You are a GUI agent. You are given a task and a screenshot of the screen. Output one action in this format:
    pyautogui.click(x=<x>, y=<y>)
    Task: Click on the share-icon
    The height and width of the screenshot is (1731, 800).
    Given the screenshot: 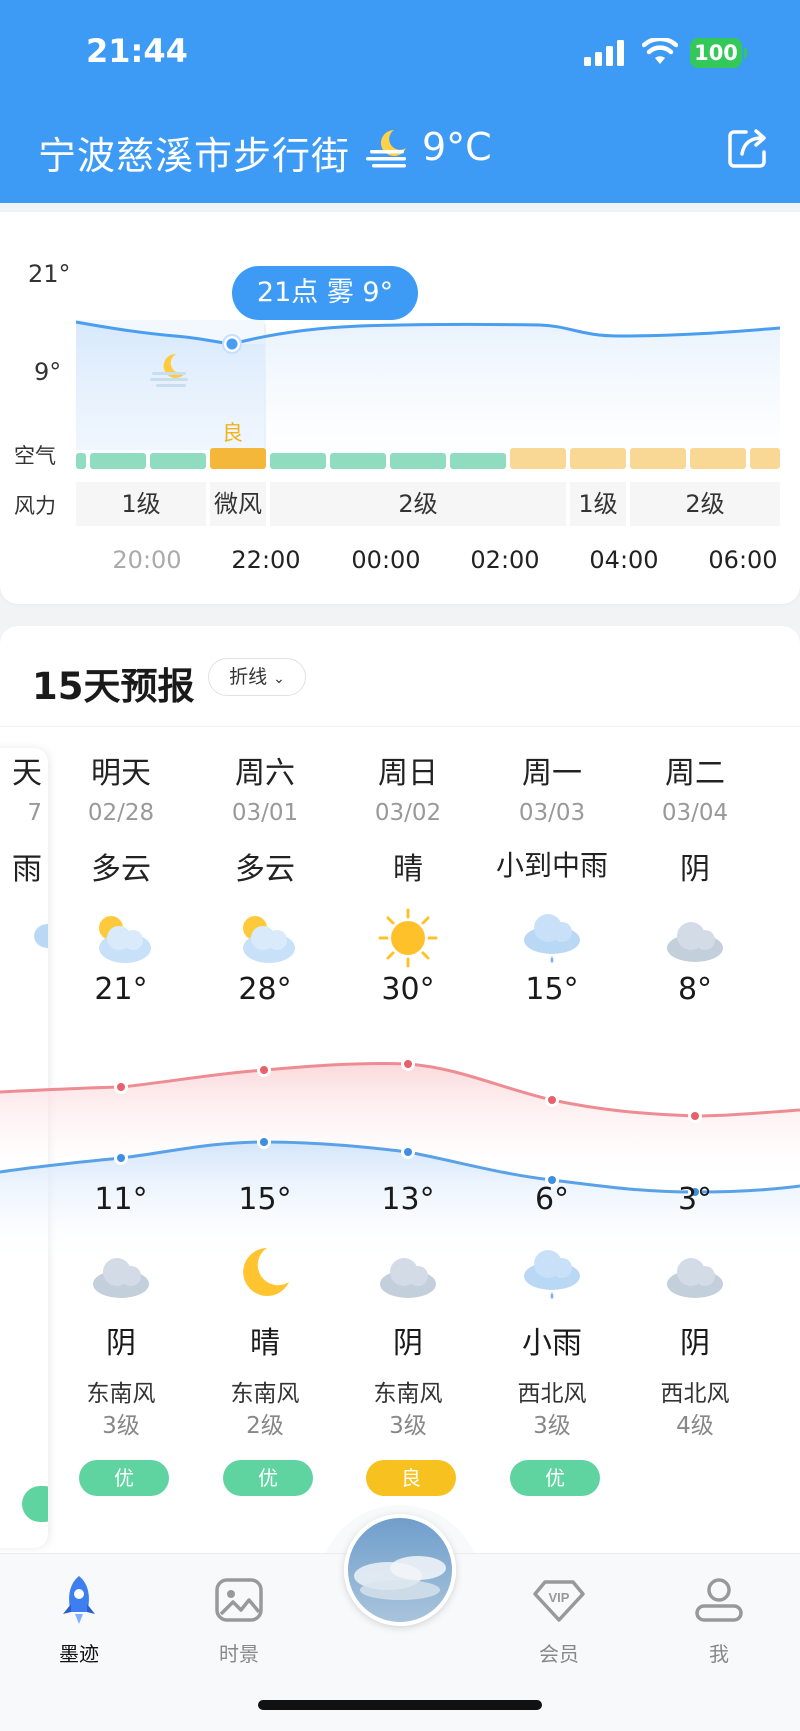 What is the action you would take?
    pyautogui.click(x=748, y=148)
    